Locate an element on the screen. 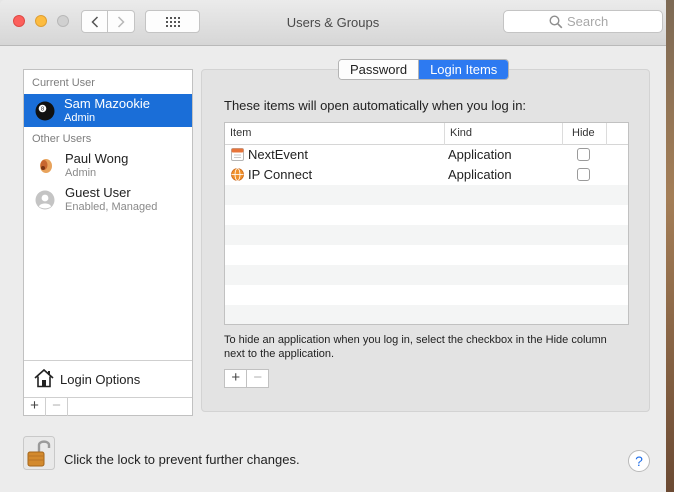 The width and height of the screenshot is (674, 492). flower-icon is located at coordinates (45, 166).